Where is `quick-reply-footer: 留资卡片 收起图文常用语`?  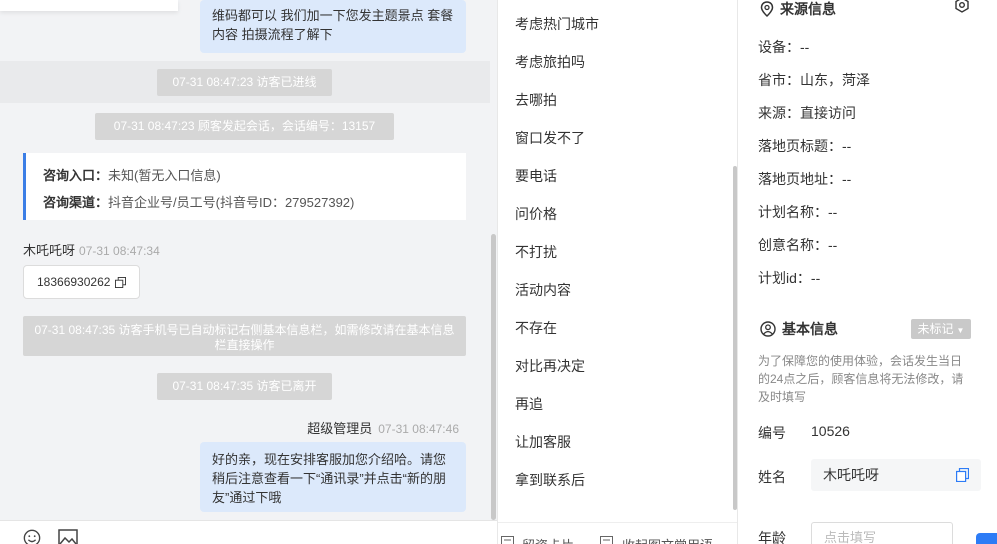
quick-reply-footer: 留资卡片 收起图文常用语 is located at coordinates (617, 533).